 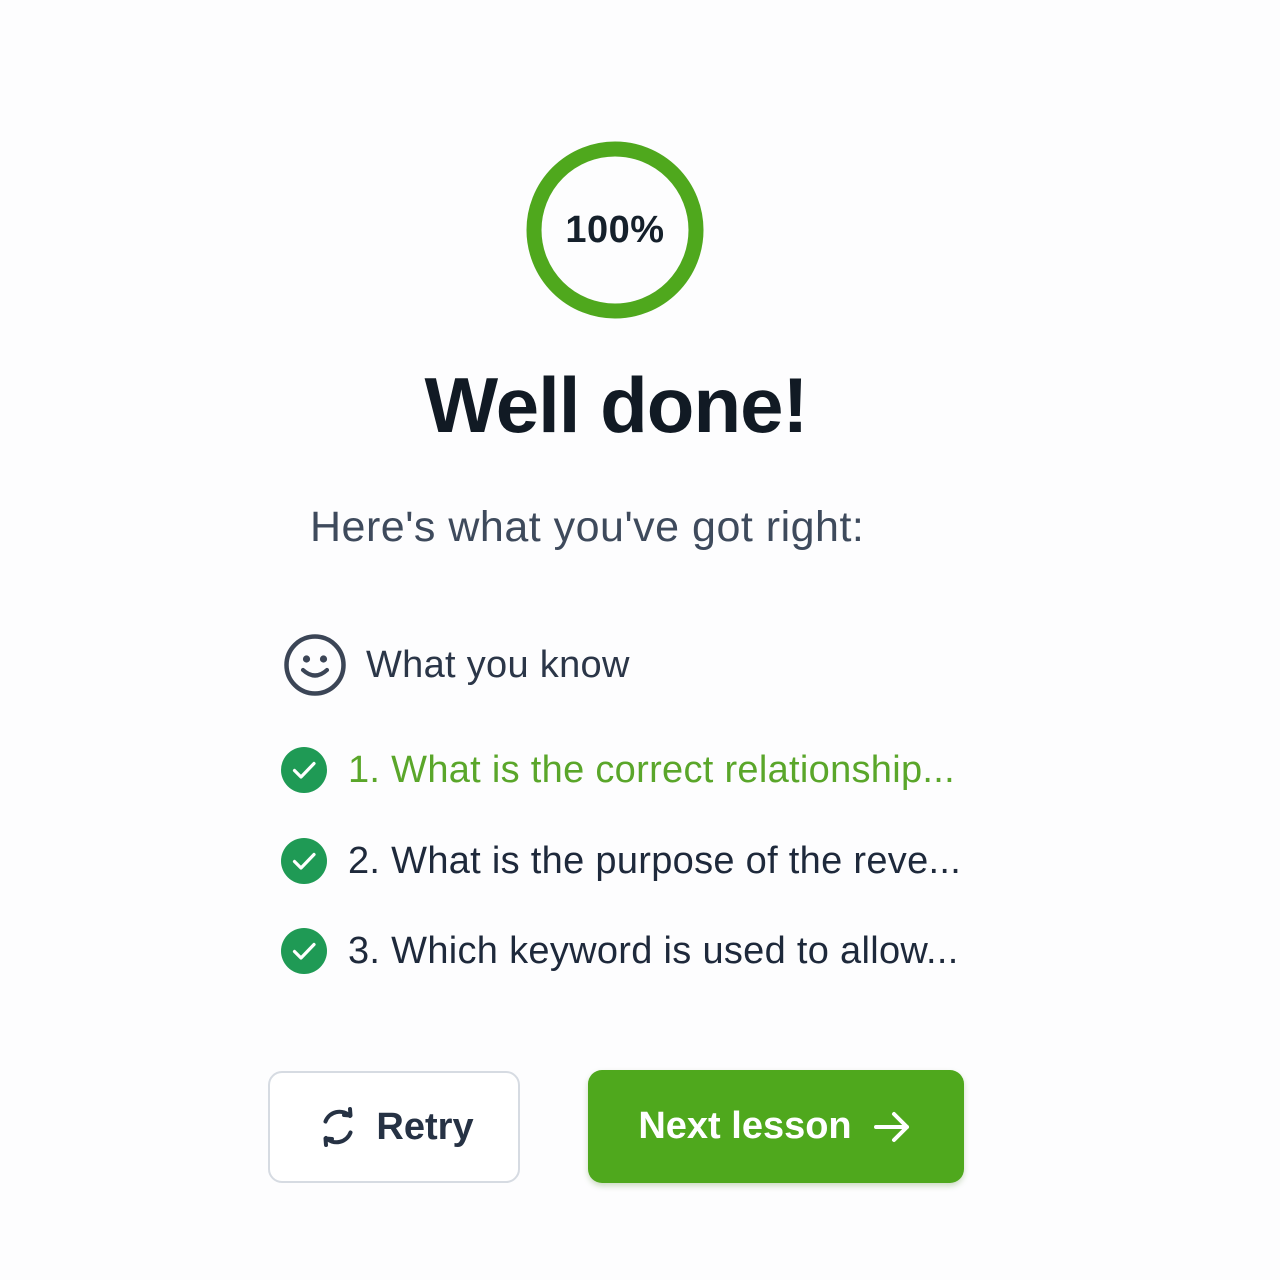 What do you see at coordinates (425, 1126) in the screenshot?
I see `retry-label: Retry` at bounding box center [425, 1126].